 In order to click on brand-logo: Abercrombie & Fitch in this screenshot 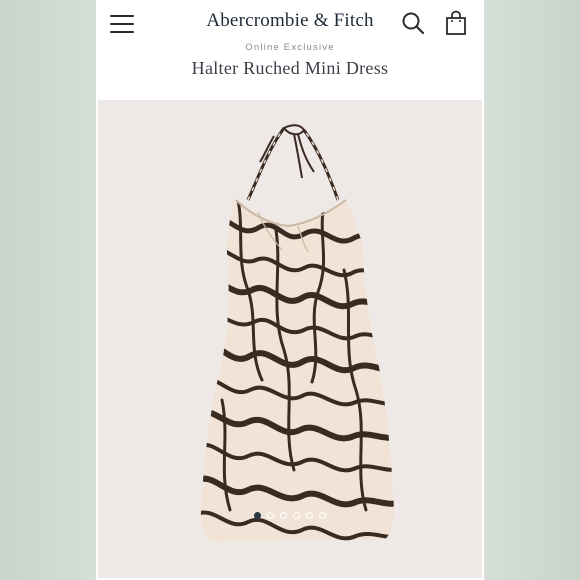, I will do `click(290, 21)`.